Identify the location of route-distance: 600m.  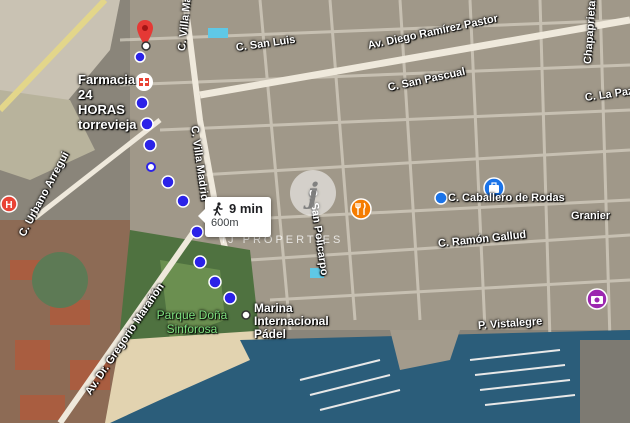
(225, 223).